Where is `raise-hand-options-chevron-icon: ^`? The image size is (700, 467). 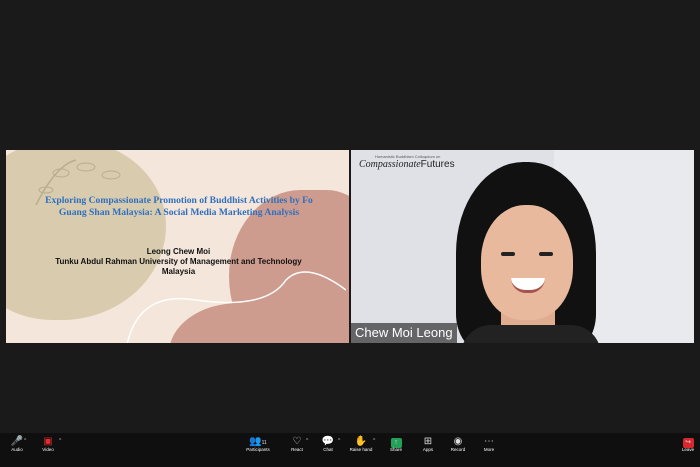
raise-hand-options-chevron-icon: ^ is located at coordinates (374, 441).